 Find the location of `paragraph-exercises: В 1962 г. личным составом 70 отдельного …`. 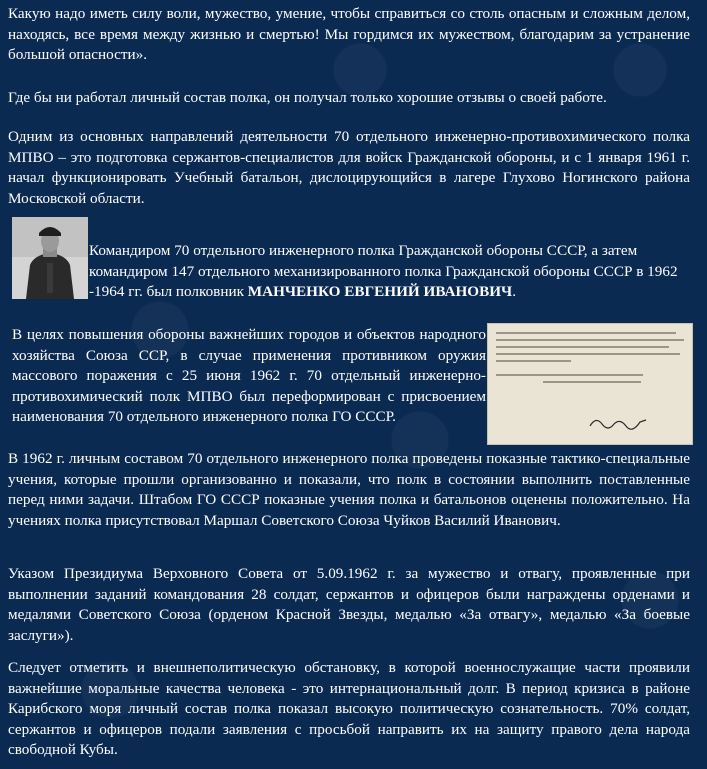

paragraph-exercises: В 1962 г. личным составом 70 отдельного … is located at coordinates (349, 489).